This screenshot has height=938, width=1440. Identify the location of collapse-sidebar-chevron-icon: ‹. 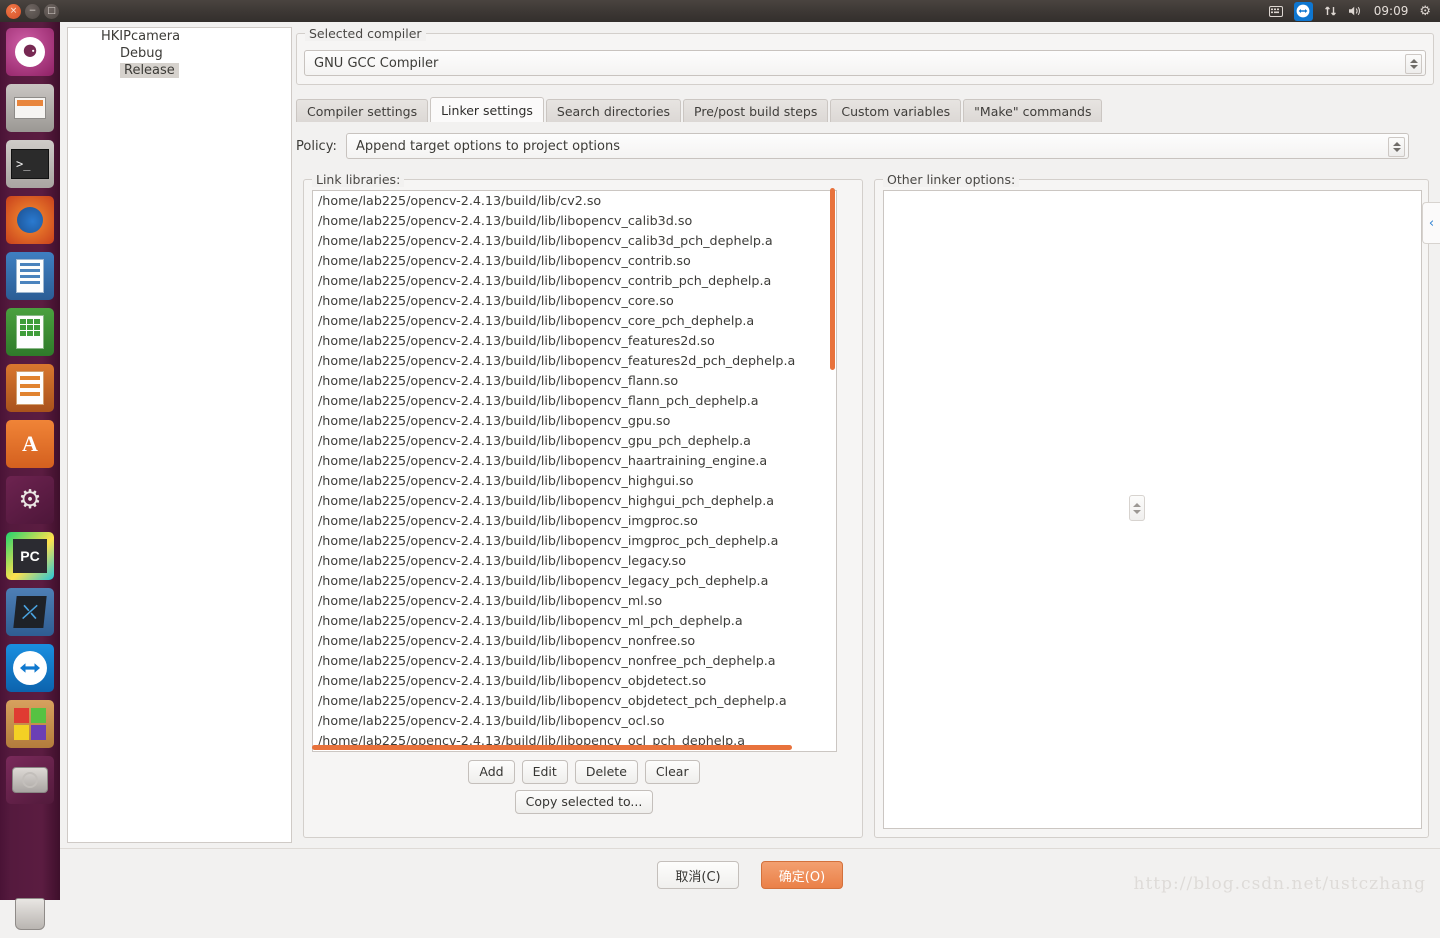
(1431, 223).